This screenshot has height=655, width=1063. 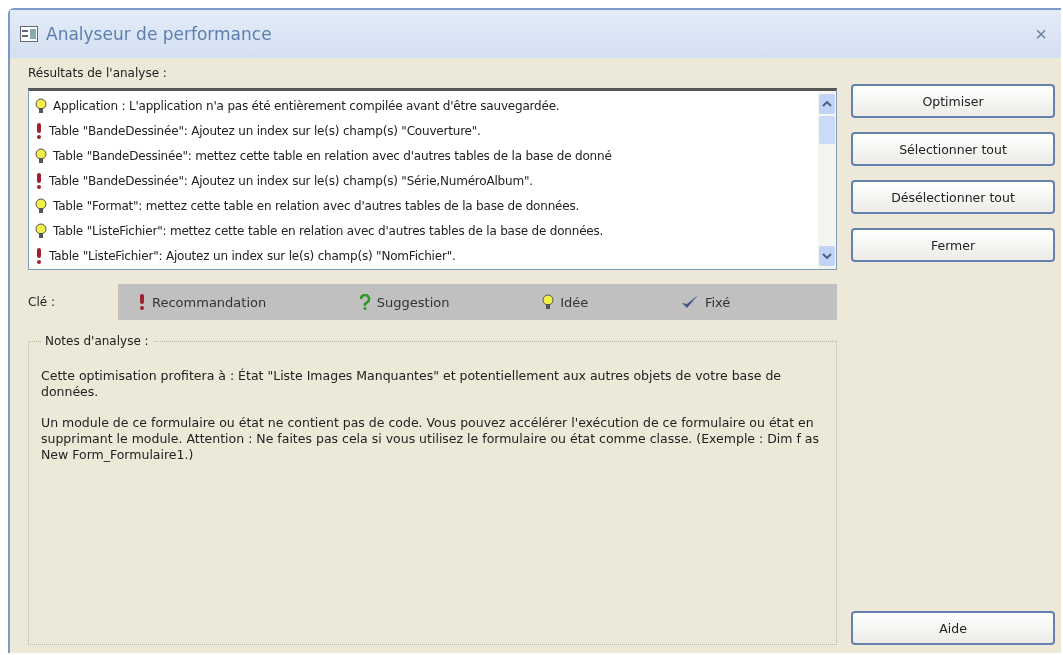 What do you see at coordinates (291, 180) in the screenshot?
I see `result-item: Table "BandeDessinée": Ajoutez un index sur le(s) champ(s) "Série,NuméroAlbum".` at bounding box center [291, 180].